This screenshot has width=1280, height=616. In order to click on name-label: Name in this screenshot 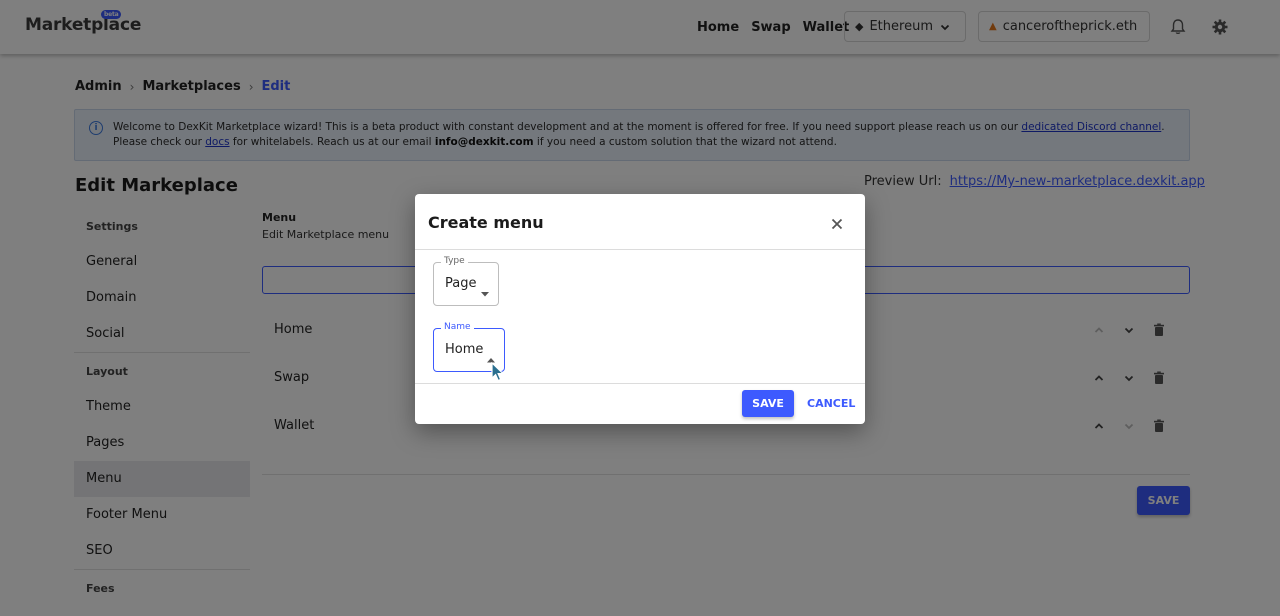, I will do `click(457, 327)`.